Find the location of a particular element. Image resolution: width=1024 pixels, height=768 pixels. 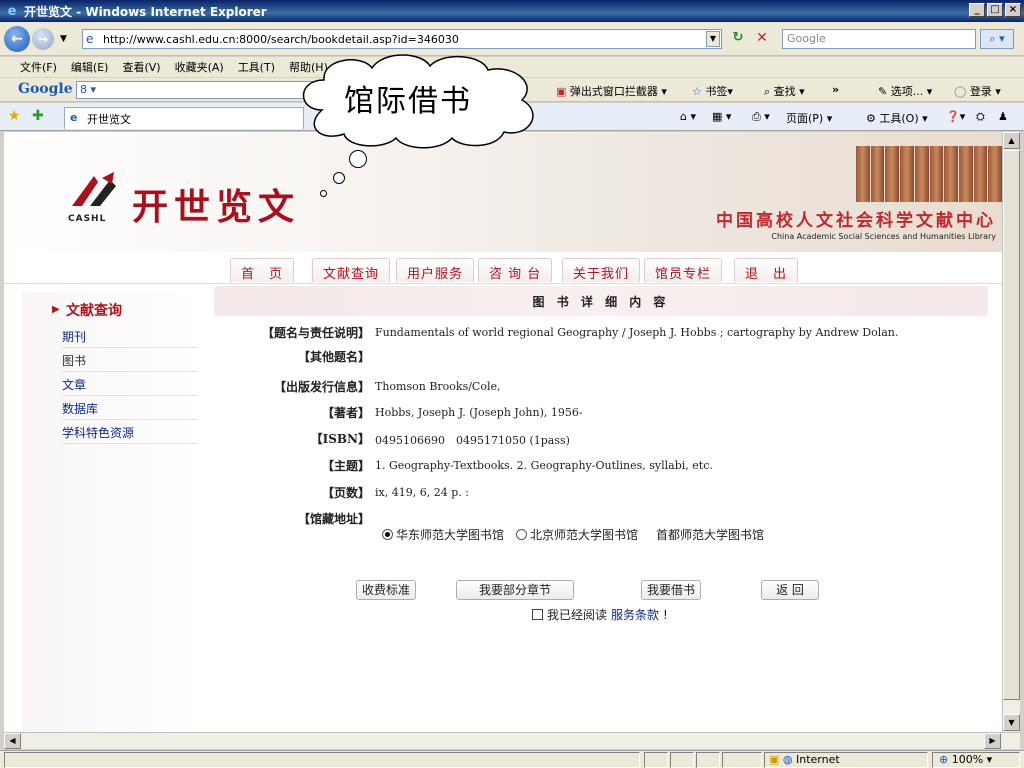

scroll-down-icon: ▼ is located at coordinates (1011, 722).